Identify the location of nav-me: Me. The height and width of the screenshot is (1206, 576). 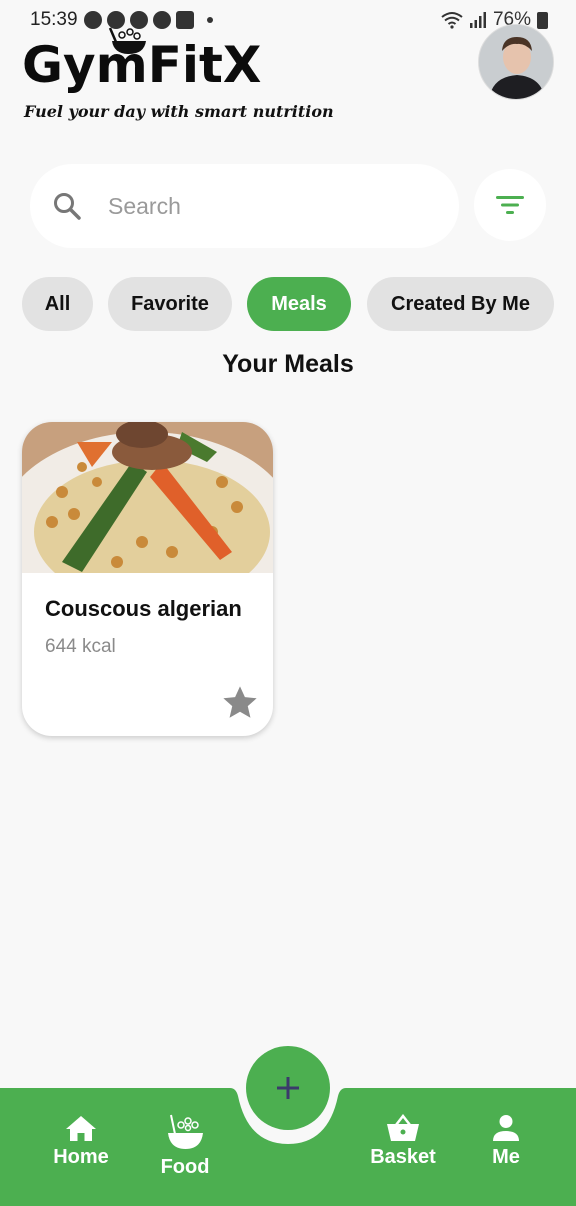
(506, 1141).